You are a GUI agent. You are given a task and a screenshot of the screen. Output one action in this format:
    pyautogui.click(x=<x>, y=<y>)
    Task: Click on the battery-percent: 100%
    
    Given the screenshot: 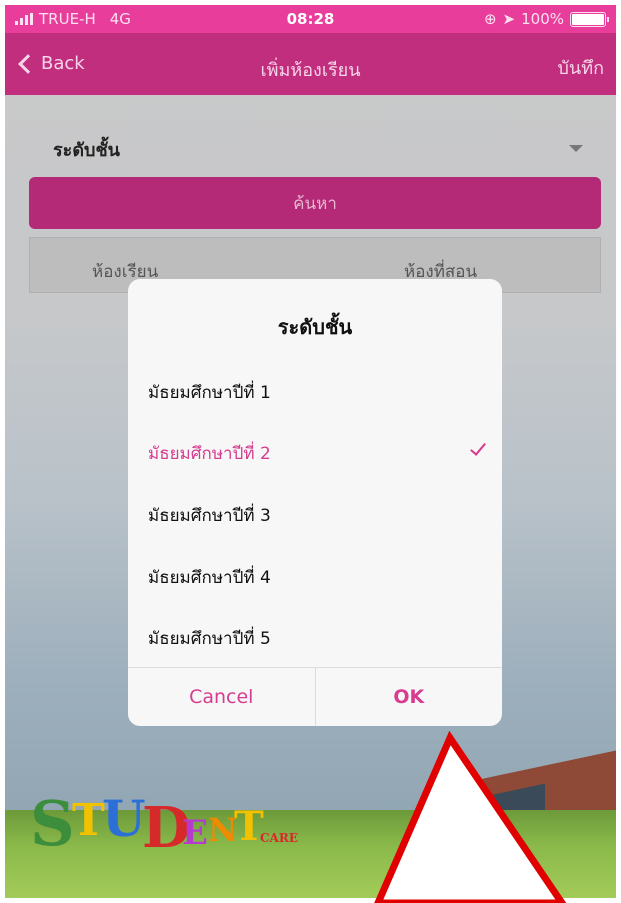 What is the action you would take?
    pyautogui.click(x=542, y=19)
    